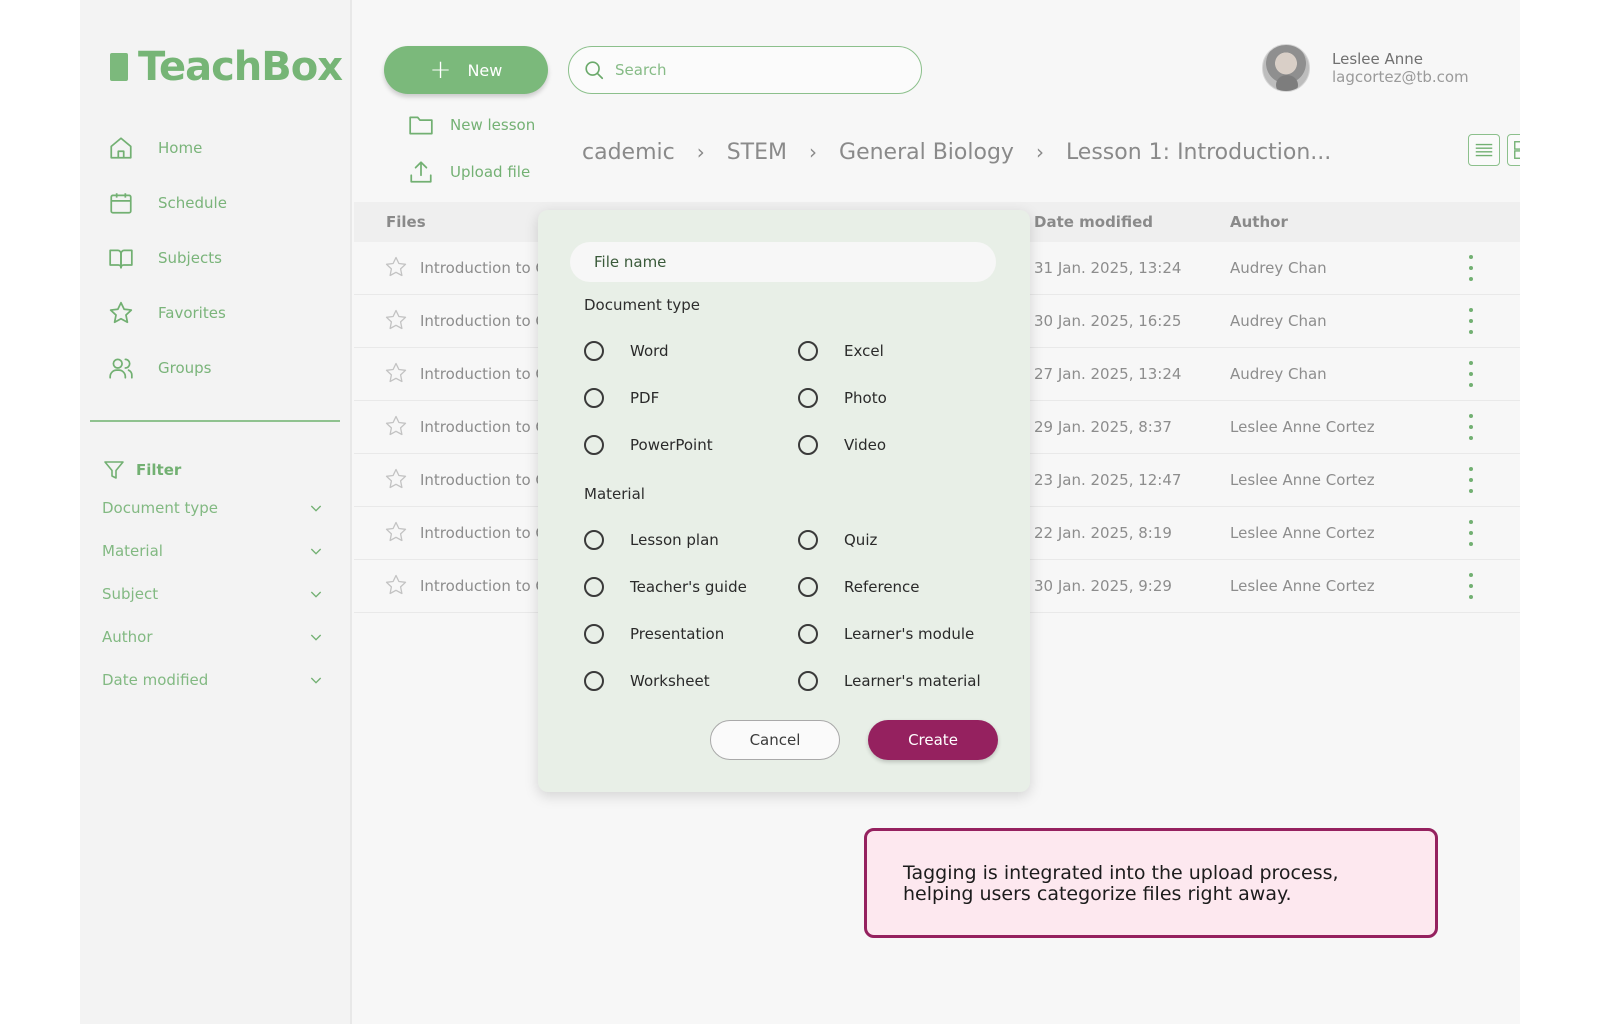 The width and height of the screenshot is (1600, 1024). Describe the element at coordinates (121, 203) in the screenshot. I see `calendar-icon` at that location.